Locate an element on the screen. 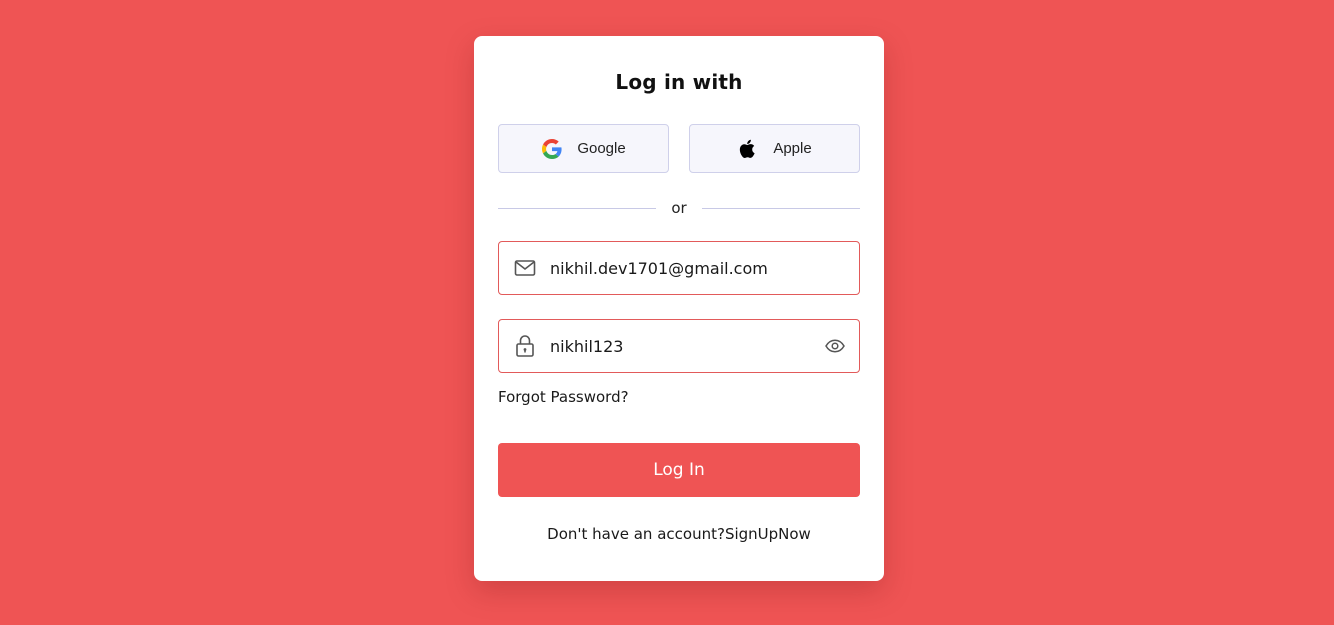  lock-icon is located at coordinates (525, 346).